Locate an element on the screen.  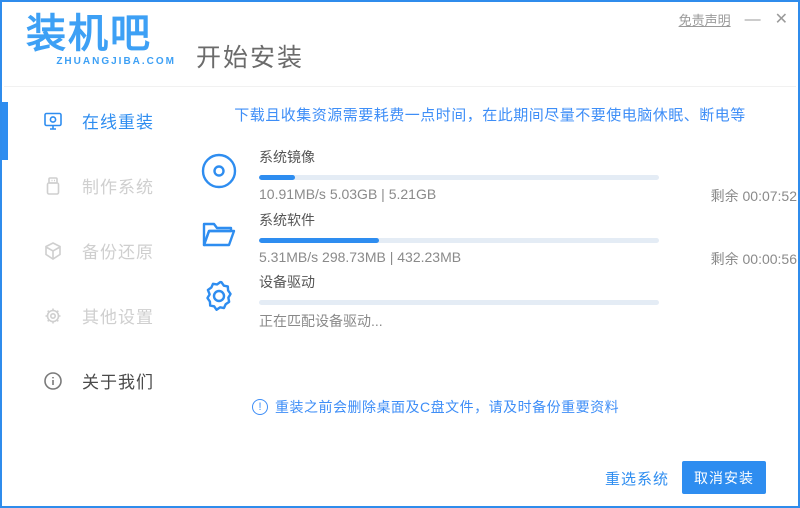
close-icon: ✕ is located at coordinates (781, 19).